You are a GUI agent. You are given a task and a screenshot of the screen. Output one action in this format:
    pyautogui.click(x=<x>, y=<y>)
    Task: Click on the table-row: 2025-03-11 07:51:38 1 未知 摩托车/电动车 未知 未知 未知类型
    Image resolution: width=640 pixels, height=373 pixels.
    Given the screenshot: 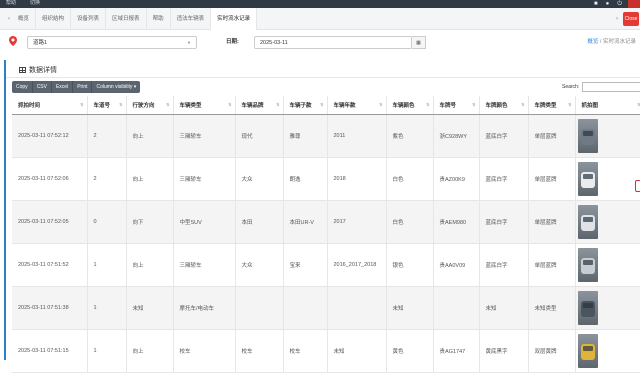 What is the action you would take?
    pyautogui.click(x=326, y=308)
    